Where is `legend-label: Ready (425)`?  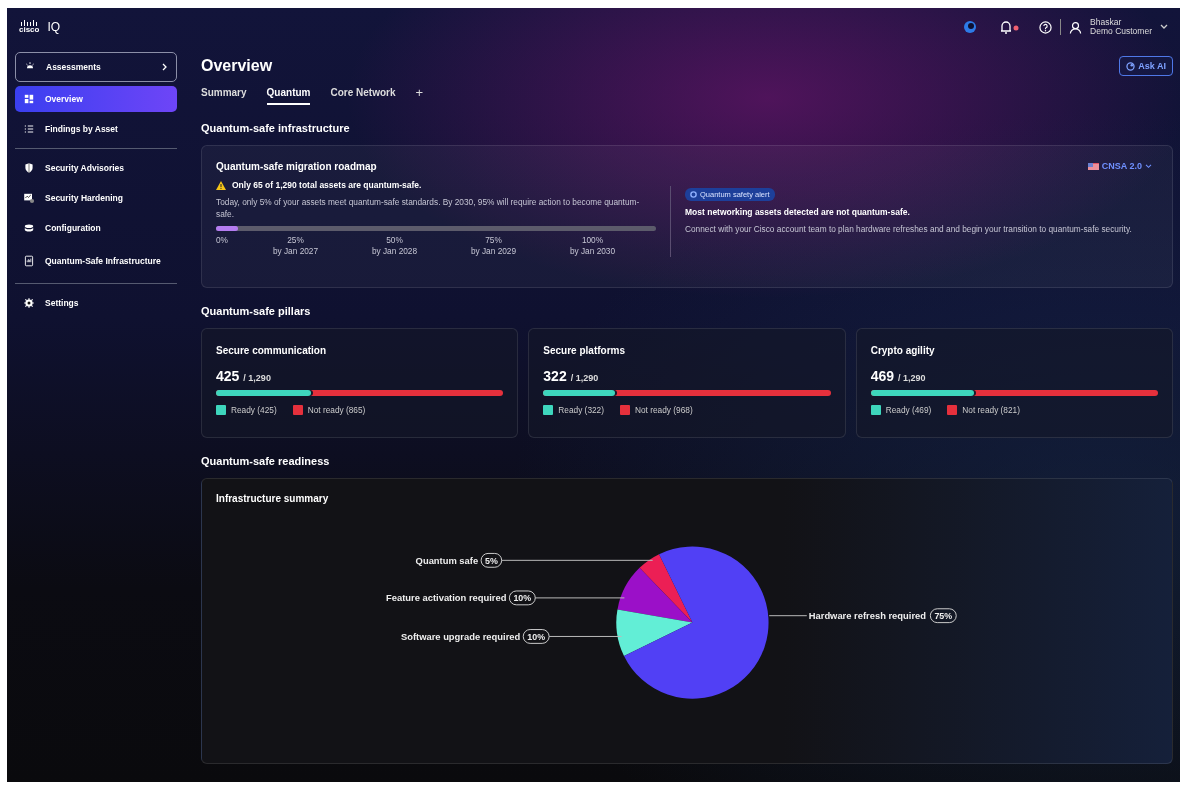
legend-label: Ready (425) is located at coordinates (254, 410).